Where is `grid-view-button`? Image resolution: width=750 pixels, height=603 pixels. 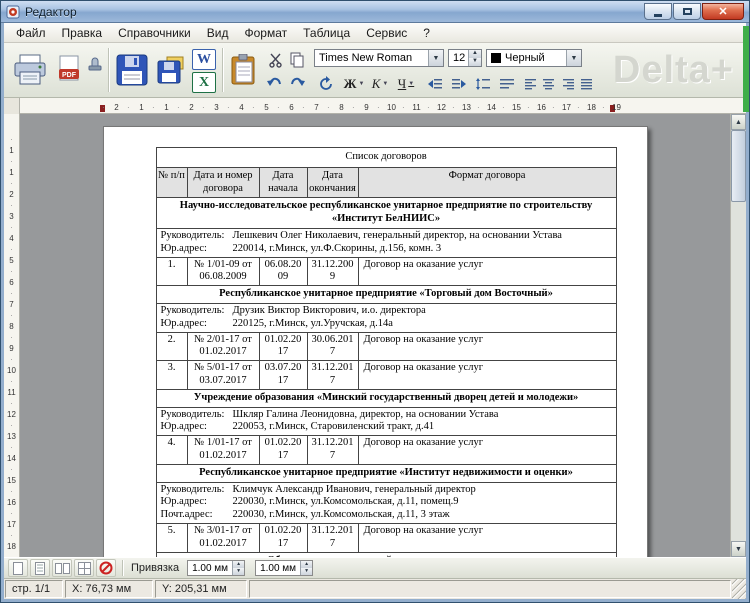
grid-view-button is located at coordinates (84, 568).